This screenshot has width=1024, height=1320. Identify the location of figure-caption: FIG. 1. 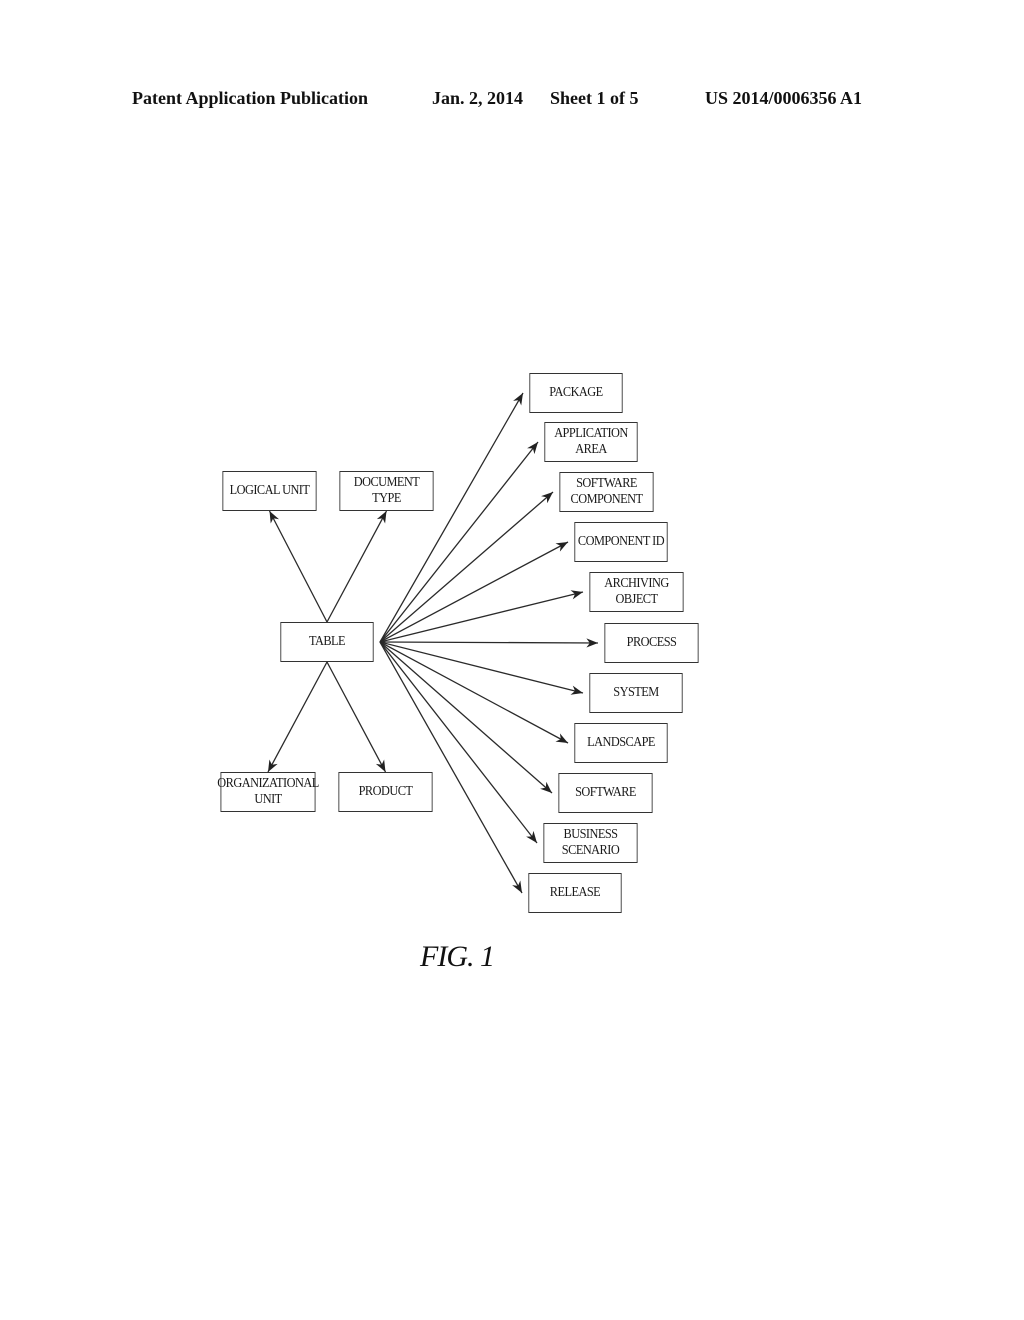
(457, 956).